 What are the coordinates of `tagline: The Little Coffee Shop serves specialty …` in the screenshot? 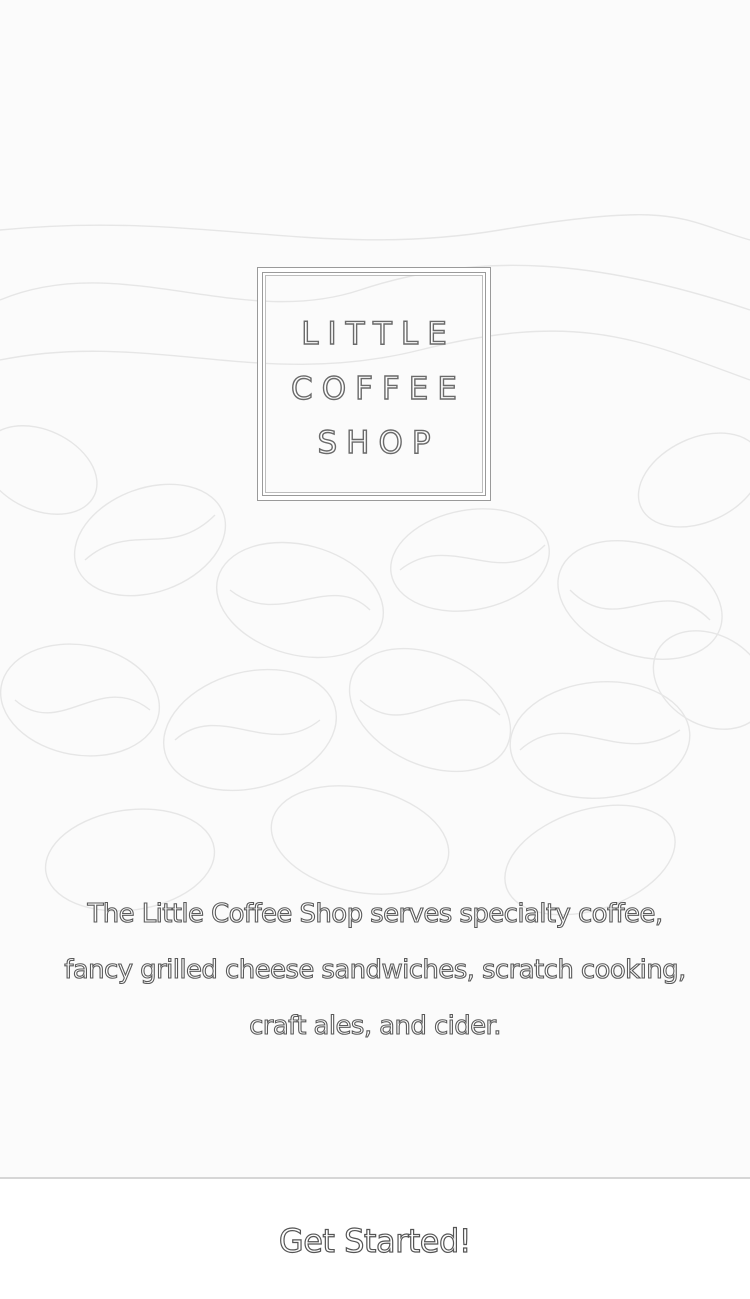 It's located at (375, 969).